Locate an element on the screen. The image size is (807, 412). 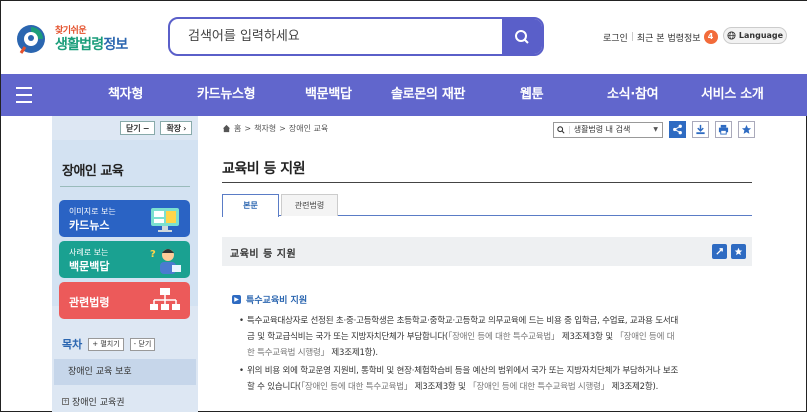
recent-laws-link: 최근 본 법령정보 is located at coordinates (669, 37).